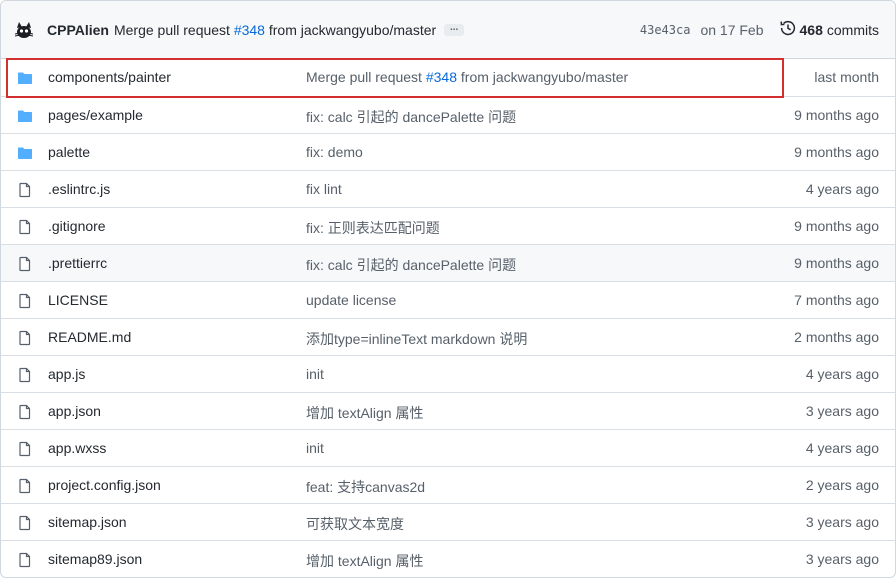  I want to click on commit-message-text: fix: 正则表达匹配问题, so click(373, 228).